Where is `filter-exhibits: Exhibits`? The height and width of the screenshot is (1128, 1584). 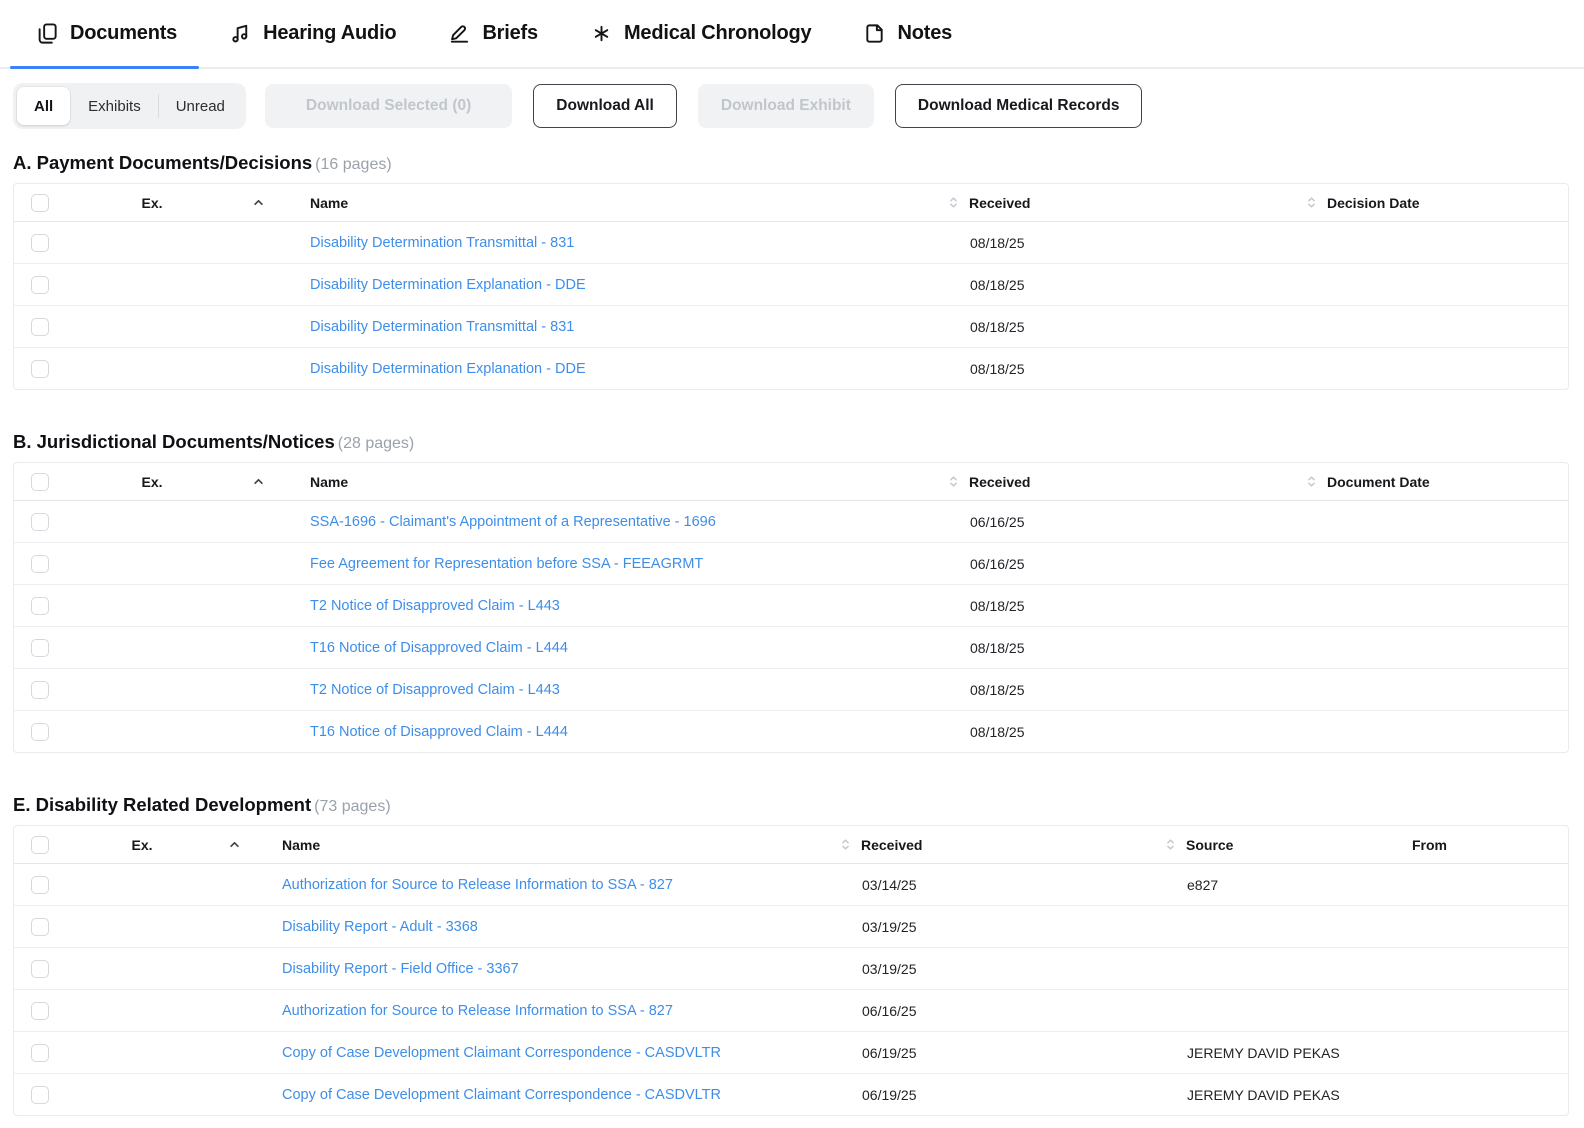 filter-exhibits: Exhibits is located at coordinates (114, 106).